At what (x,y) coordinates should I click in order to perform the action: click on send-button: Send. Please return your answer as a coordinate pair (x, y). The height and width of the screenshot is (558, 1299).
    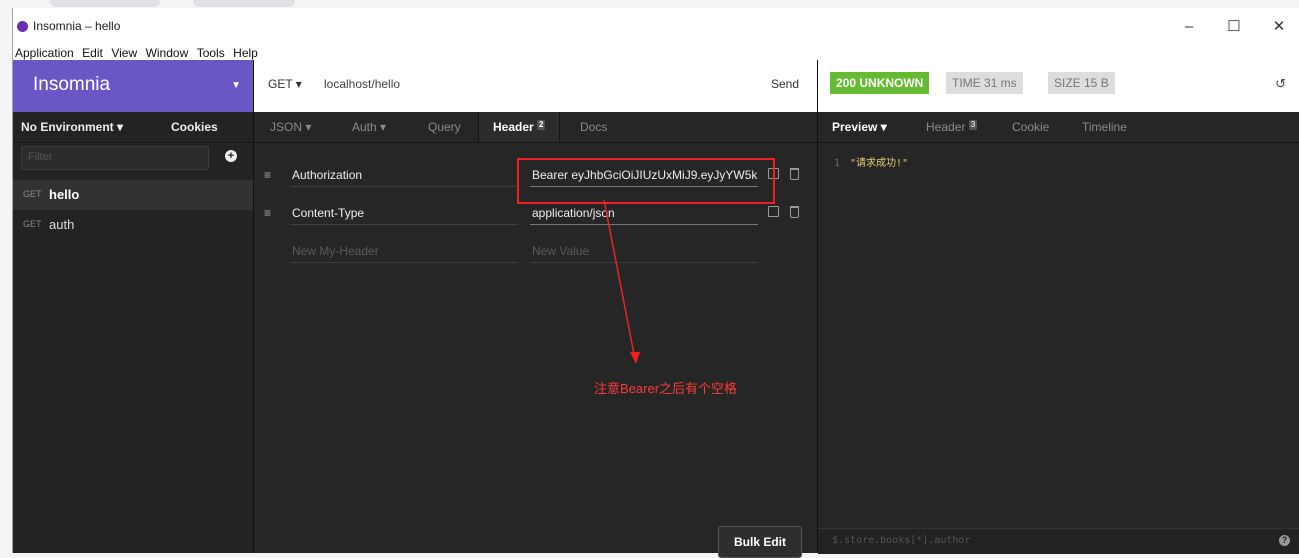
    Looking at the image, I should click on (785, 84).